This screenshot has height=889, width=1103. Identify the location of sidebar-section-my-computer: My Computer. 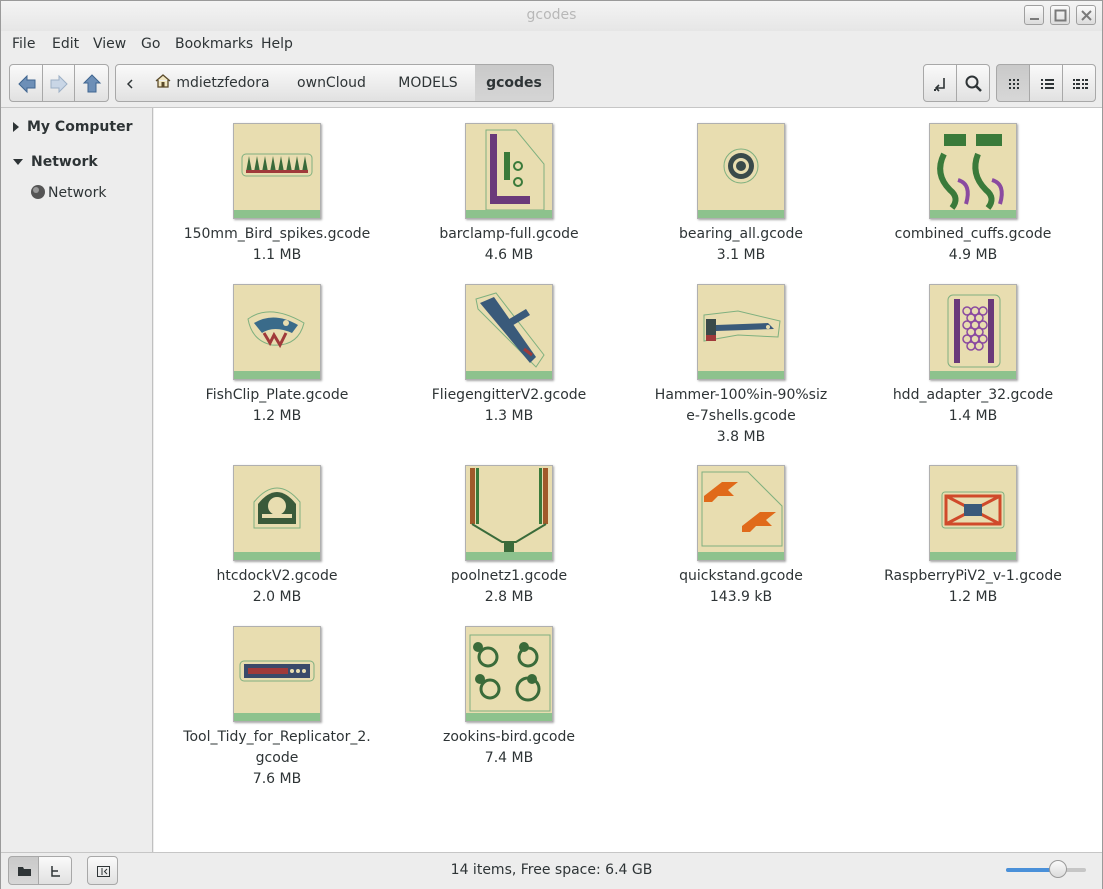
(73, 127).